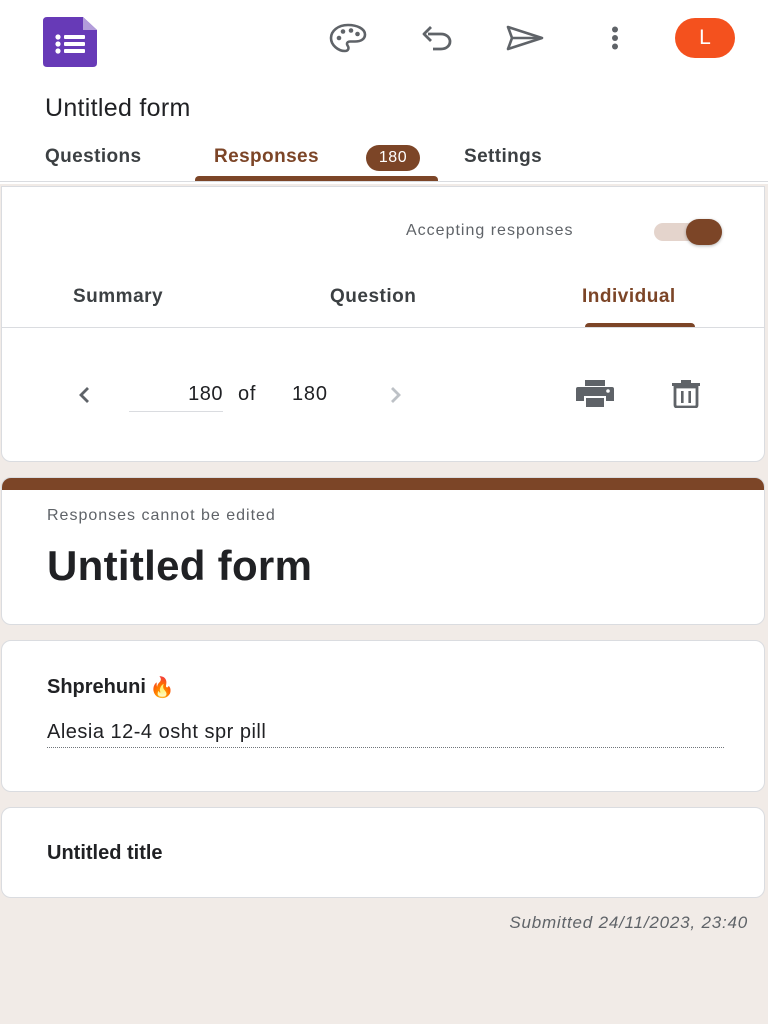 The width and height of the screenshot is (768, 1024). What do you see at coordinates (310, 394) in the screenshot?
I see `pager-total: 180` at bounding box center [310, 394].